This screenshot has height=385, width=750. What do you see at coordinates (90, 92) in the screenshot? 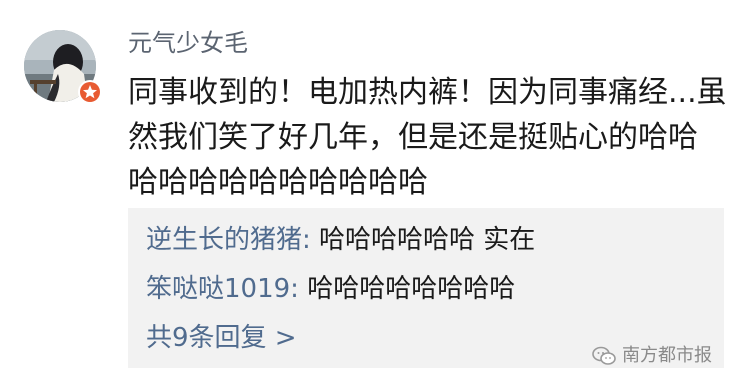
I see `verified-badge-icon` at bounding box center [90, 92].